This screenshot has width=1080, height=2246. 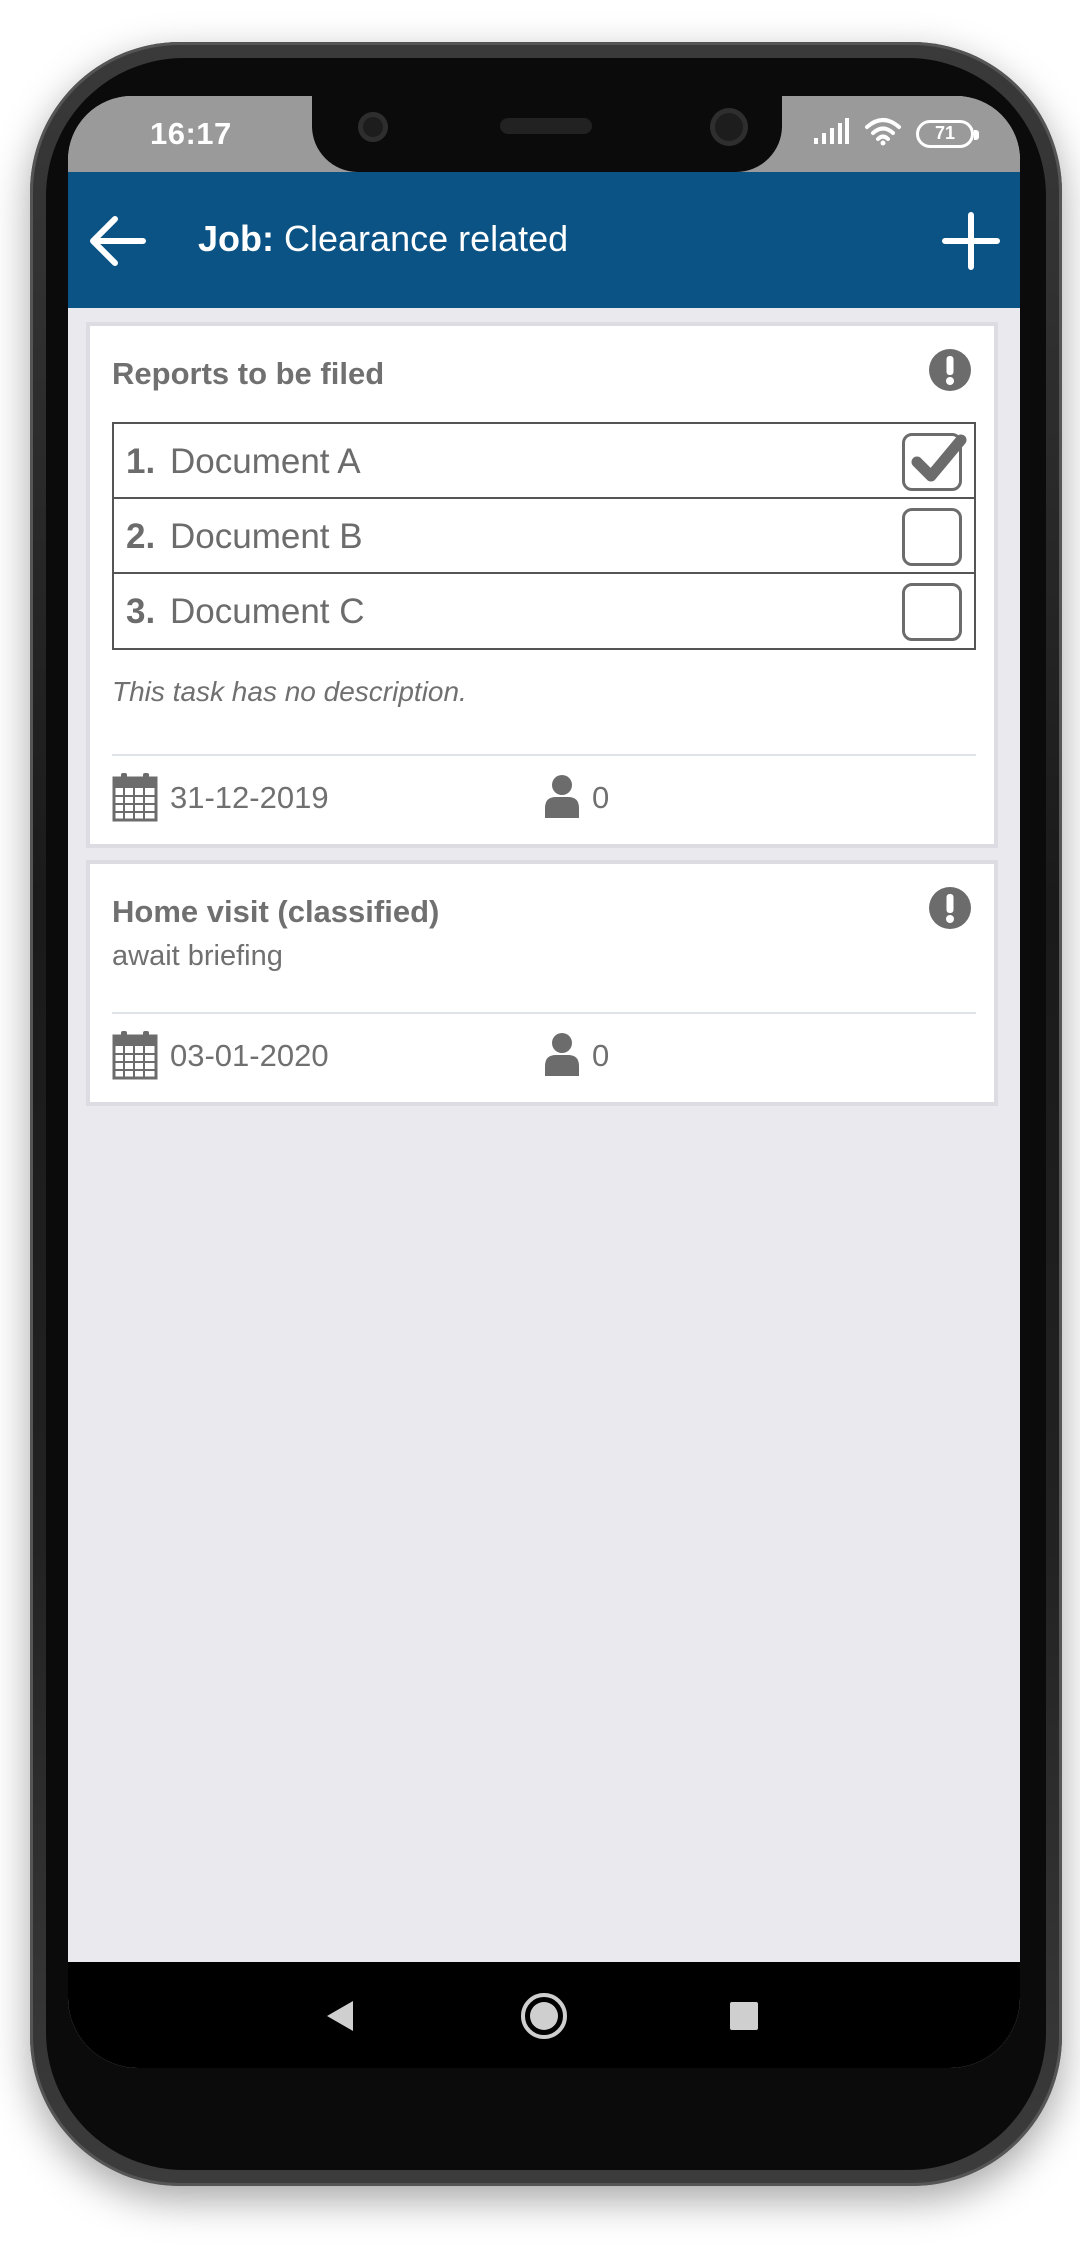 I want to click on add-task-button, so click(x=971, y=241).